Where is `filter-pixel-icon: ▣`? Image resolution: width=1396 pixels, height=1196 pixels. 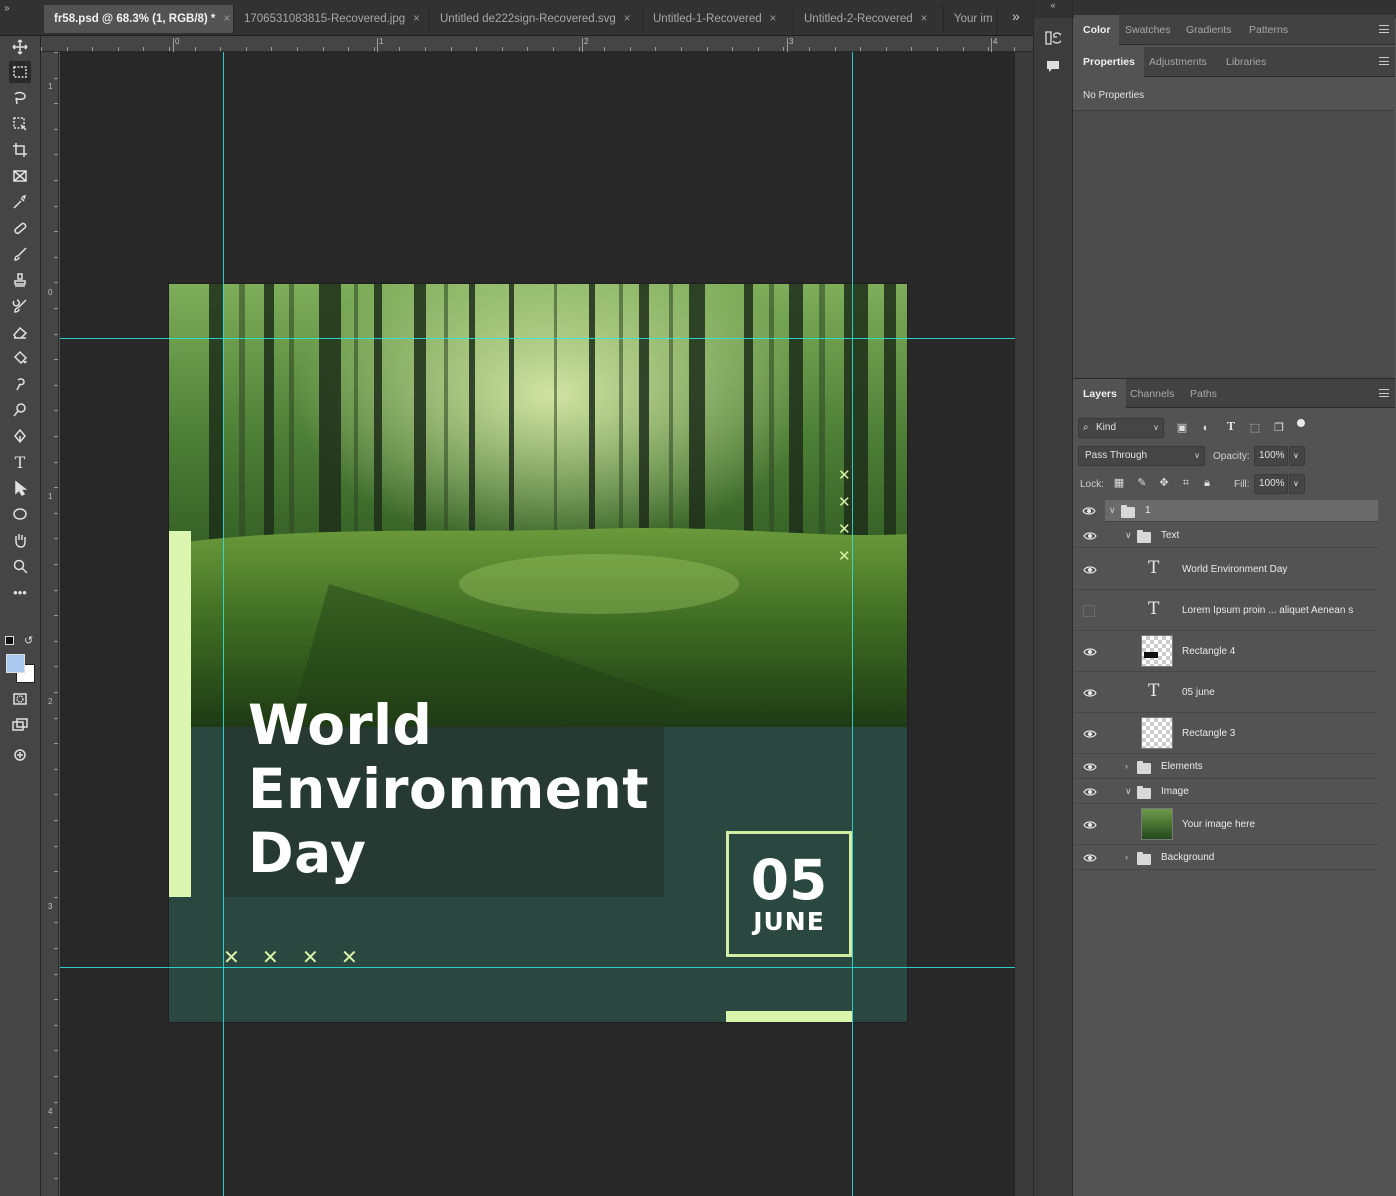
filter-pixel-icon: ▣ is located at coordinates (1182, 428).